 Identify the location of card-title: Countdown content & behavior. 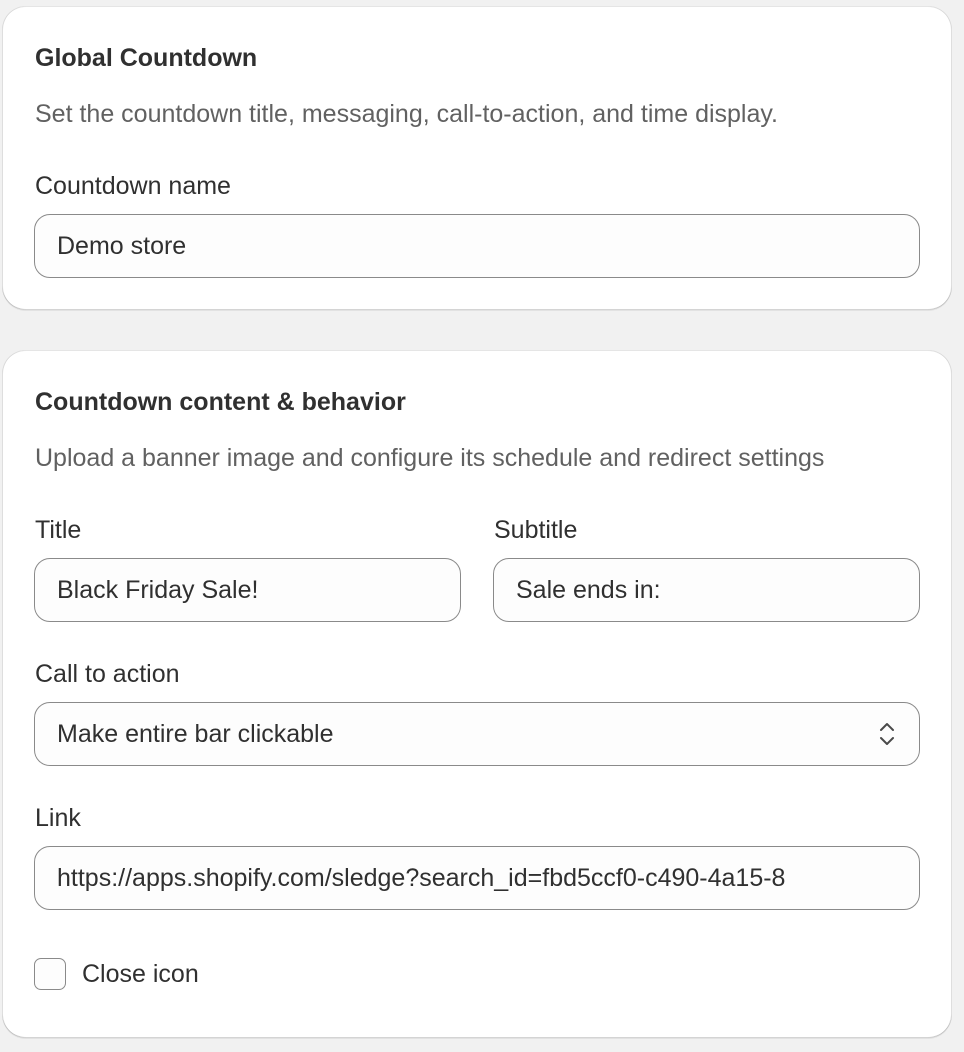
(220, 402).